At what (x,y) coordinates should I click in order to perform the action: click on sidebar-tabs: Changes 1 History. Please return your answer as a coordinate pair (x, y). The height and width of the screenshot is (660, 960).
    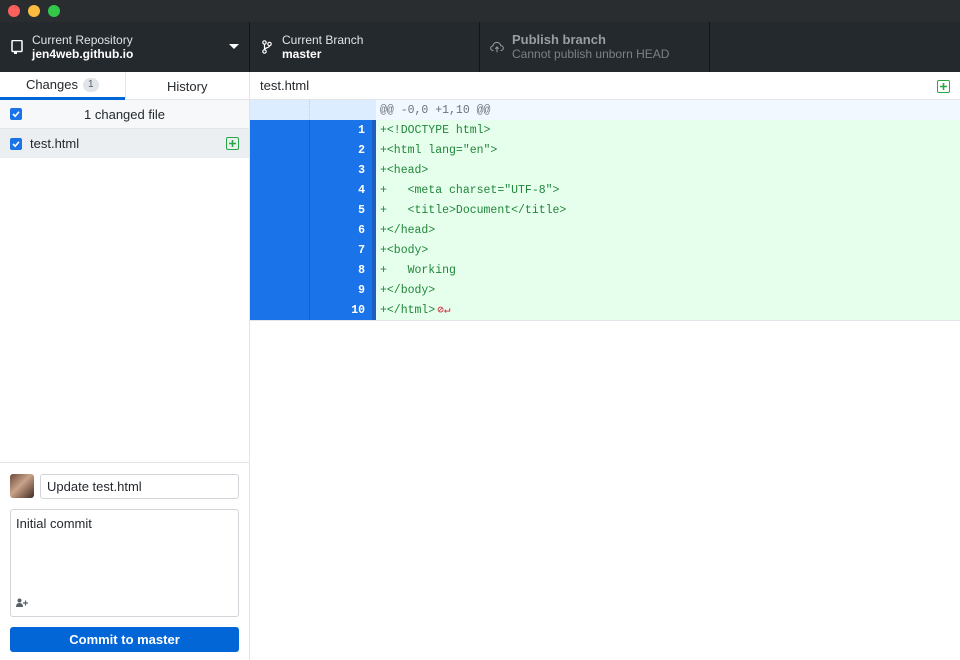
    Looking at the image, I should click on (124, 86).